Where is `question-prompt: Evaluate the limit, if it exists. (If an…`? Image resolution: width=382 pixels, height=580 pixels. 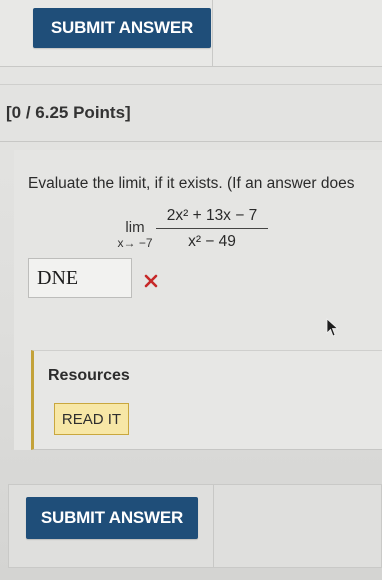 question-prompt: Evaluate the limit, if it exists. (If an… is located at coordinates (191, 183).